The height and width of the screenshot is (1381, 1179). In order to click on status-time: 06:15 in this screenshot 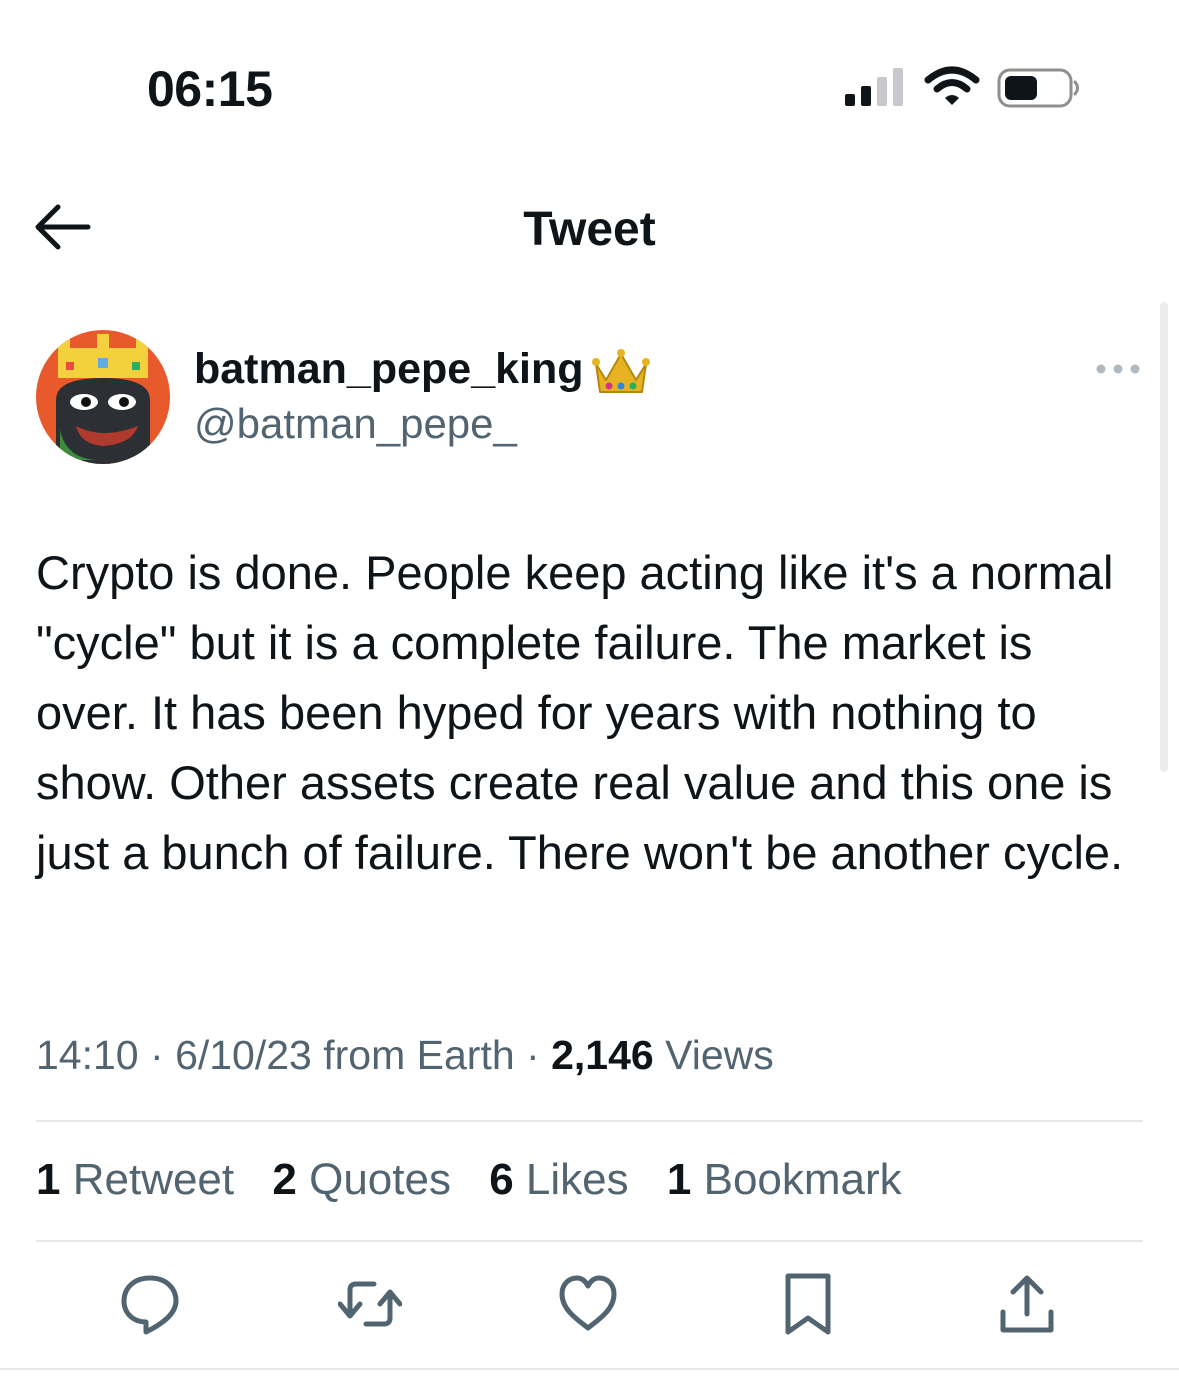, I will do `click(210, 89)`.